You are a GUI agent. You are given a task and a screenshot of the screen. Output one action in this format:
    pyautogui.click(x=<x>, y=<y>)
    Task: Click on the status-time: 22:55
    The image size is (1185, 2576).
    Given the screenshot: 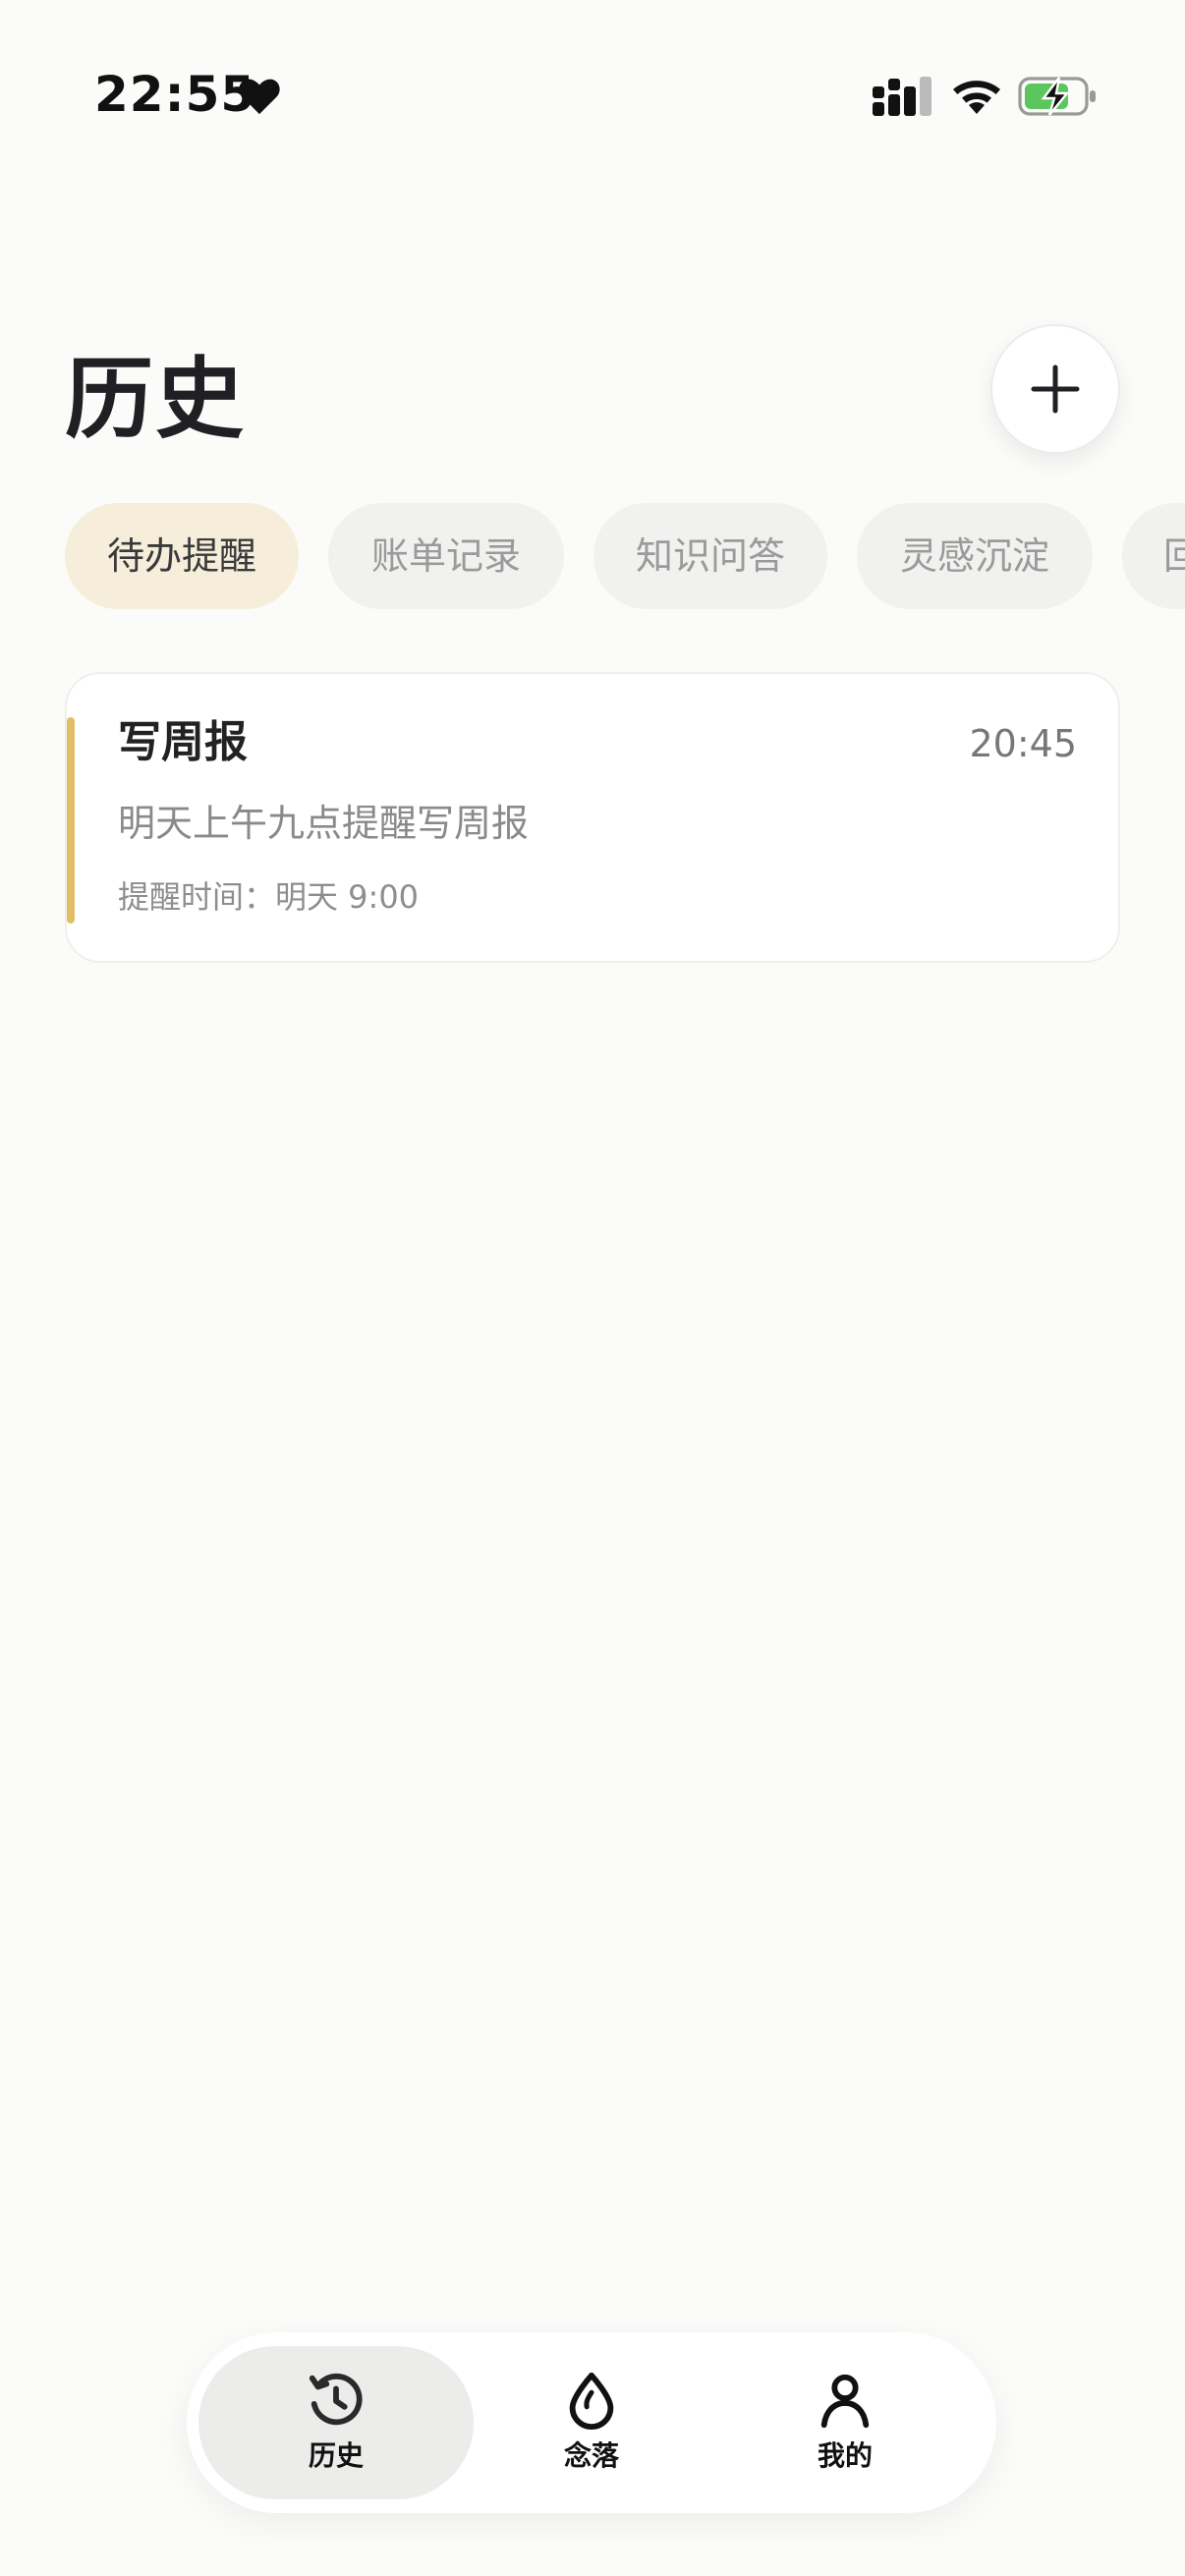 What is the action you would take?
    pyautogui.click(x=175, y=94)
    